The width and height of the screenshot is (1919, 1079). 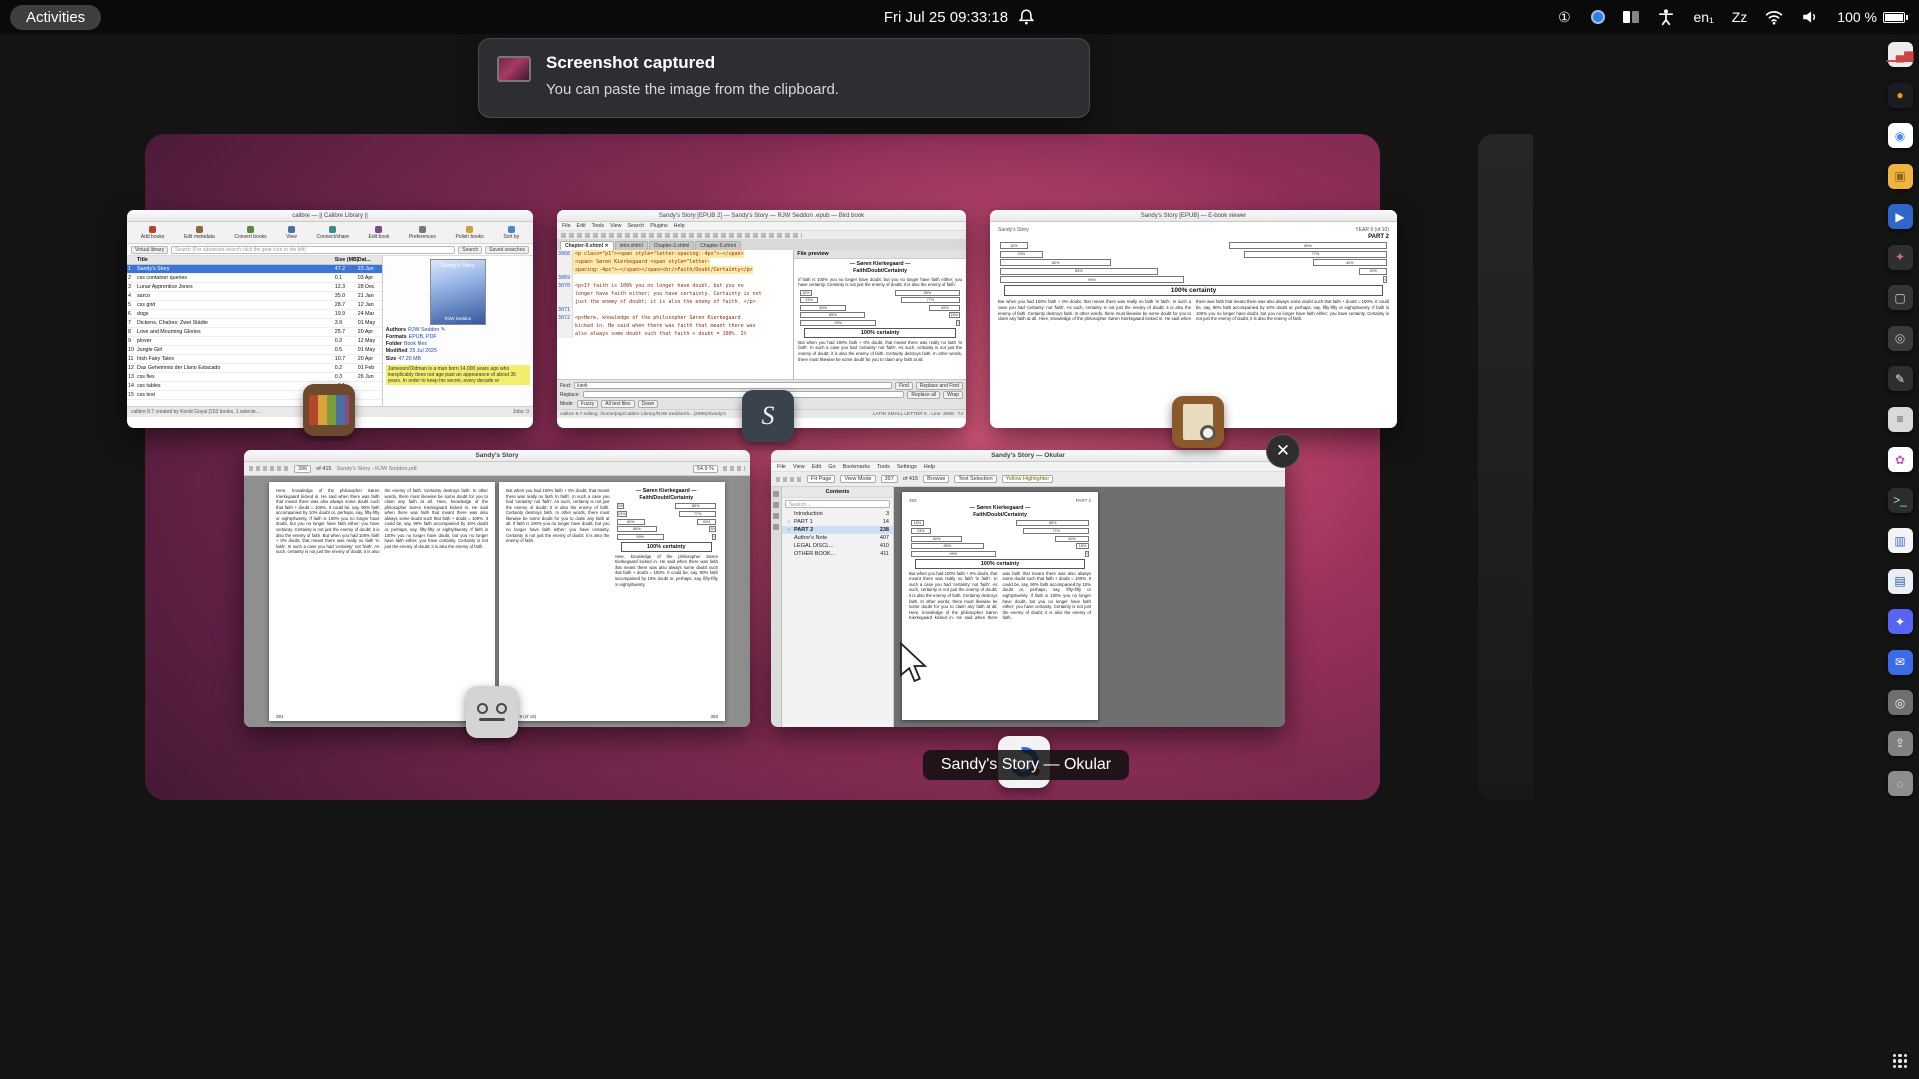 I want to click on dock-charts: ▥, so click(x=1900, y=540).